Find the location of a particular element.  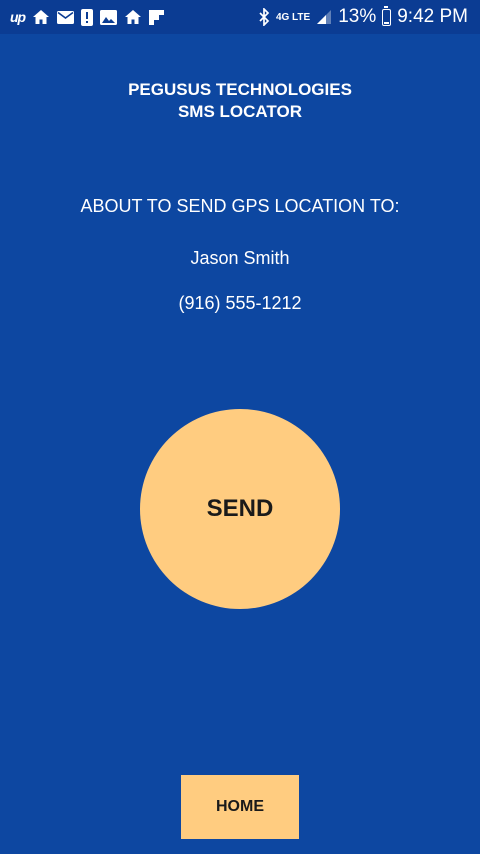

send-button: SEND is located at coordinates (240, 509).